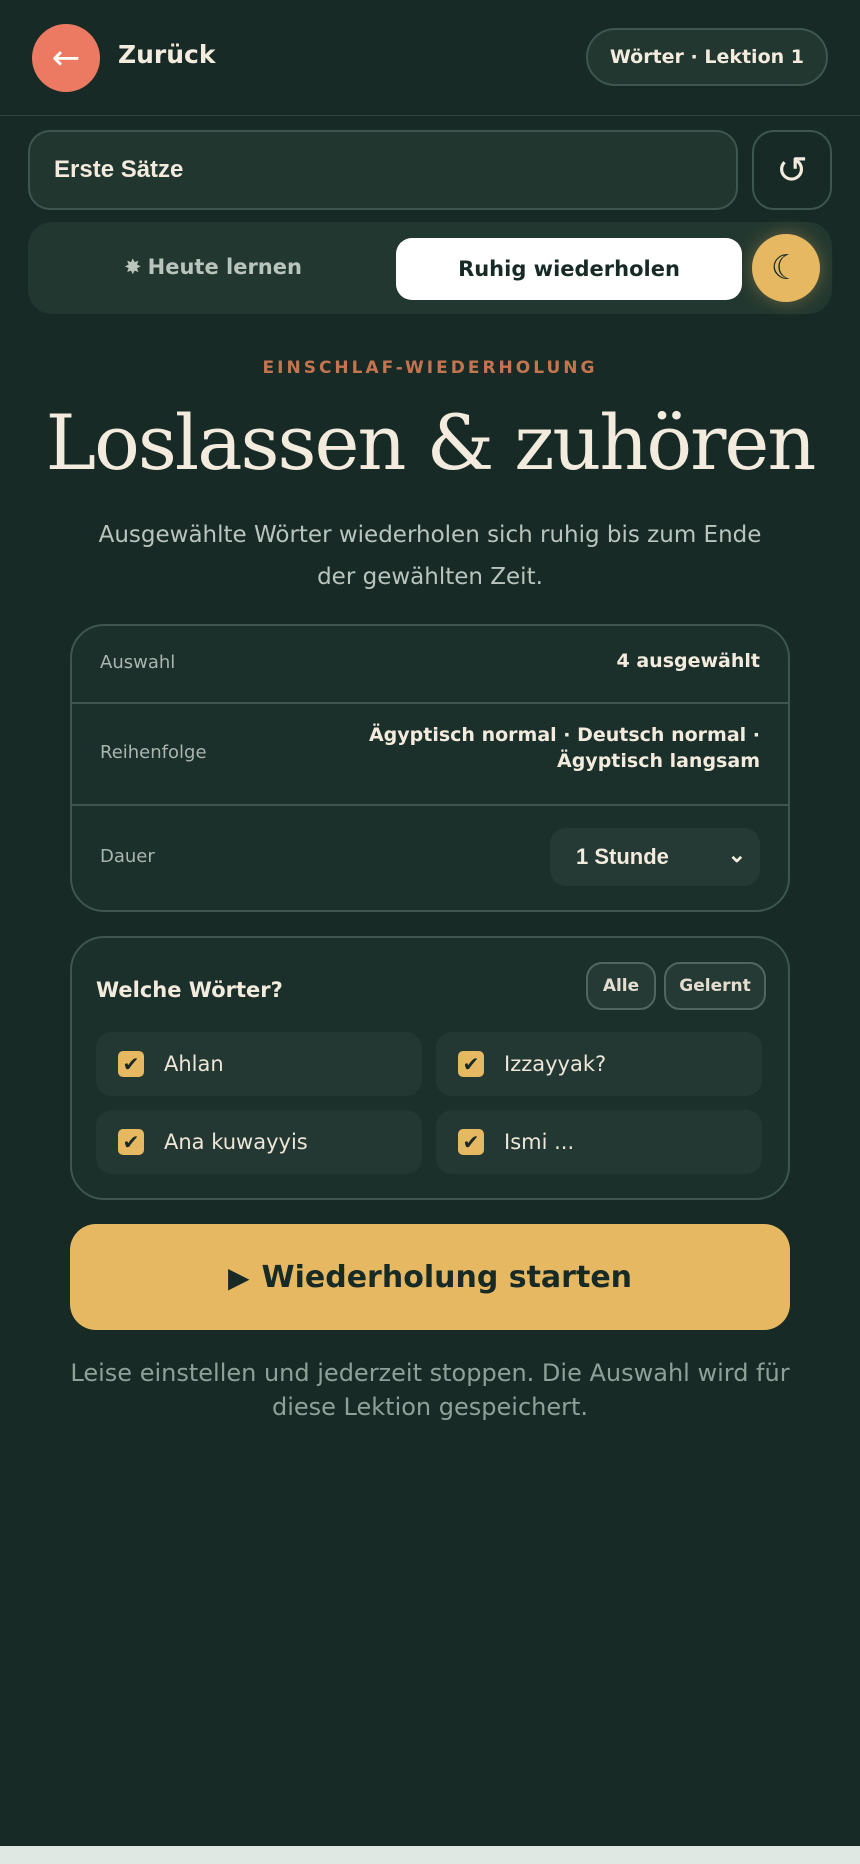 This screenshot has height=1864, width=860. Describe the element at coordinates (383, 170) in the screenshot. I see `deck-select: Erste Sätze` at that location.